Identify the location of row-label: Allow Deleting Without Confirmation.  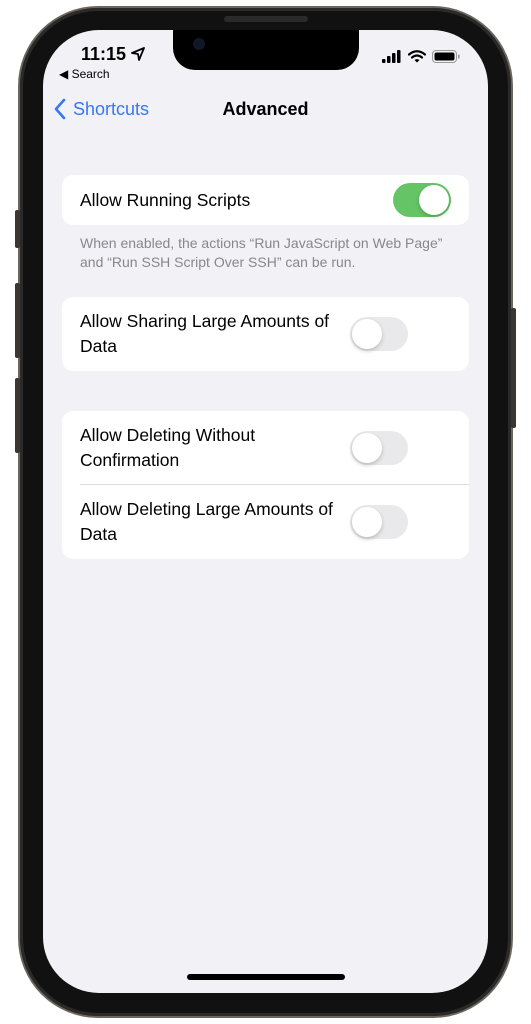
(168, 447).